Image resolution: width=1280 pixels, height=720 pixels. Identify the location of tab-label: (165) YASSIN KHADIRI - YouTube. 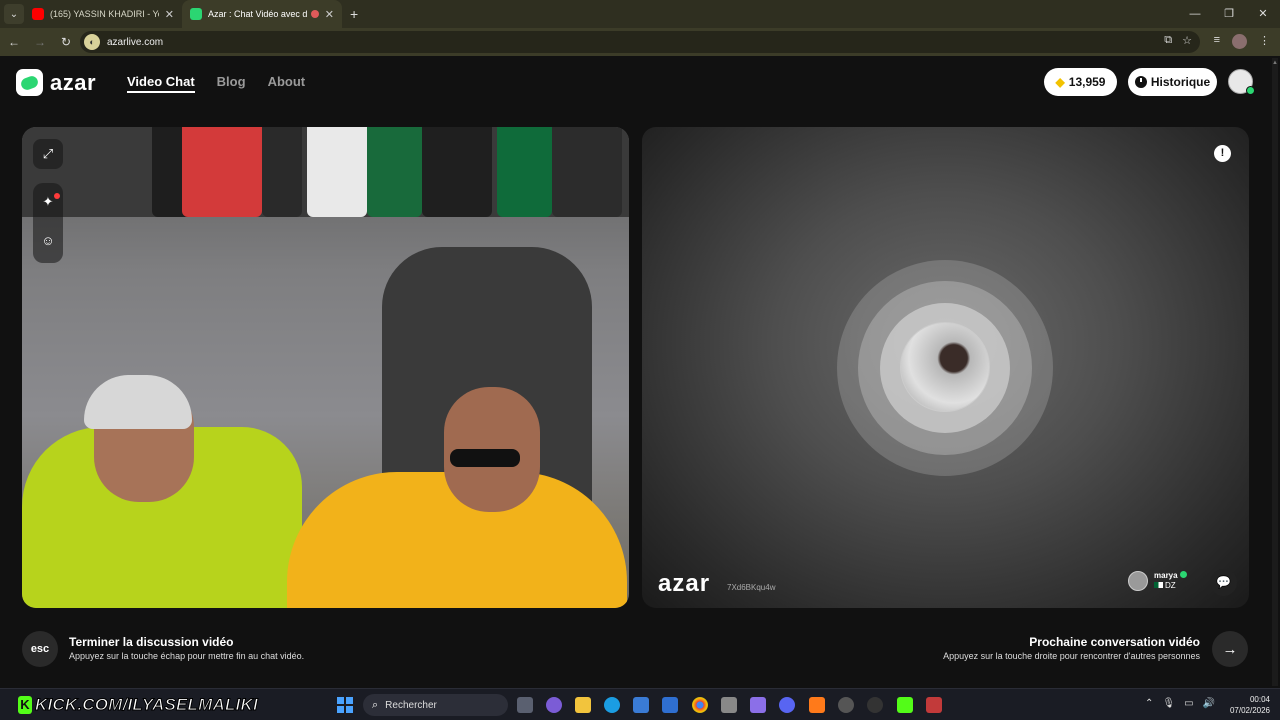
(104, 14).